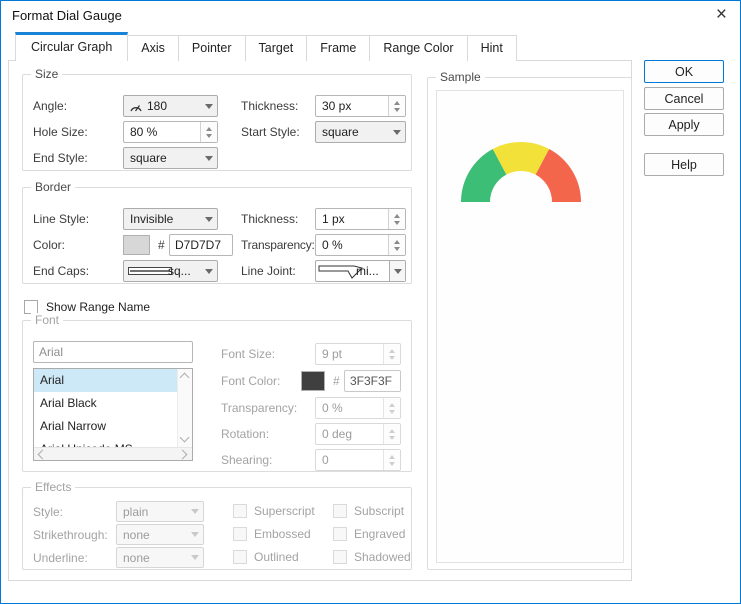  I want to click on ok-button: OK, so click(684, 71).